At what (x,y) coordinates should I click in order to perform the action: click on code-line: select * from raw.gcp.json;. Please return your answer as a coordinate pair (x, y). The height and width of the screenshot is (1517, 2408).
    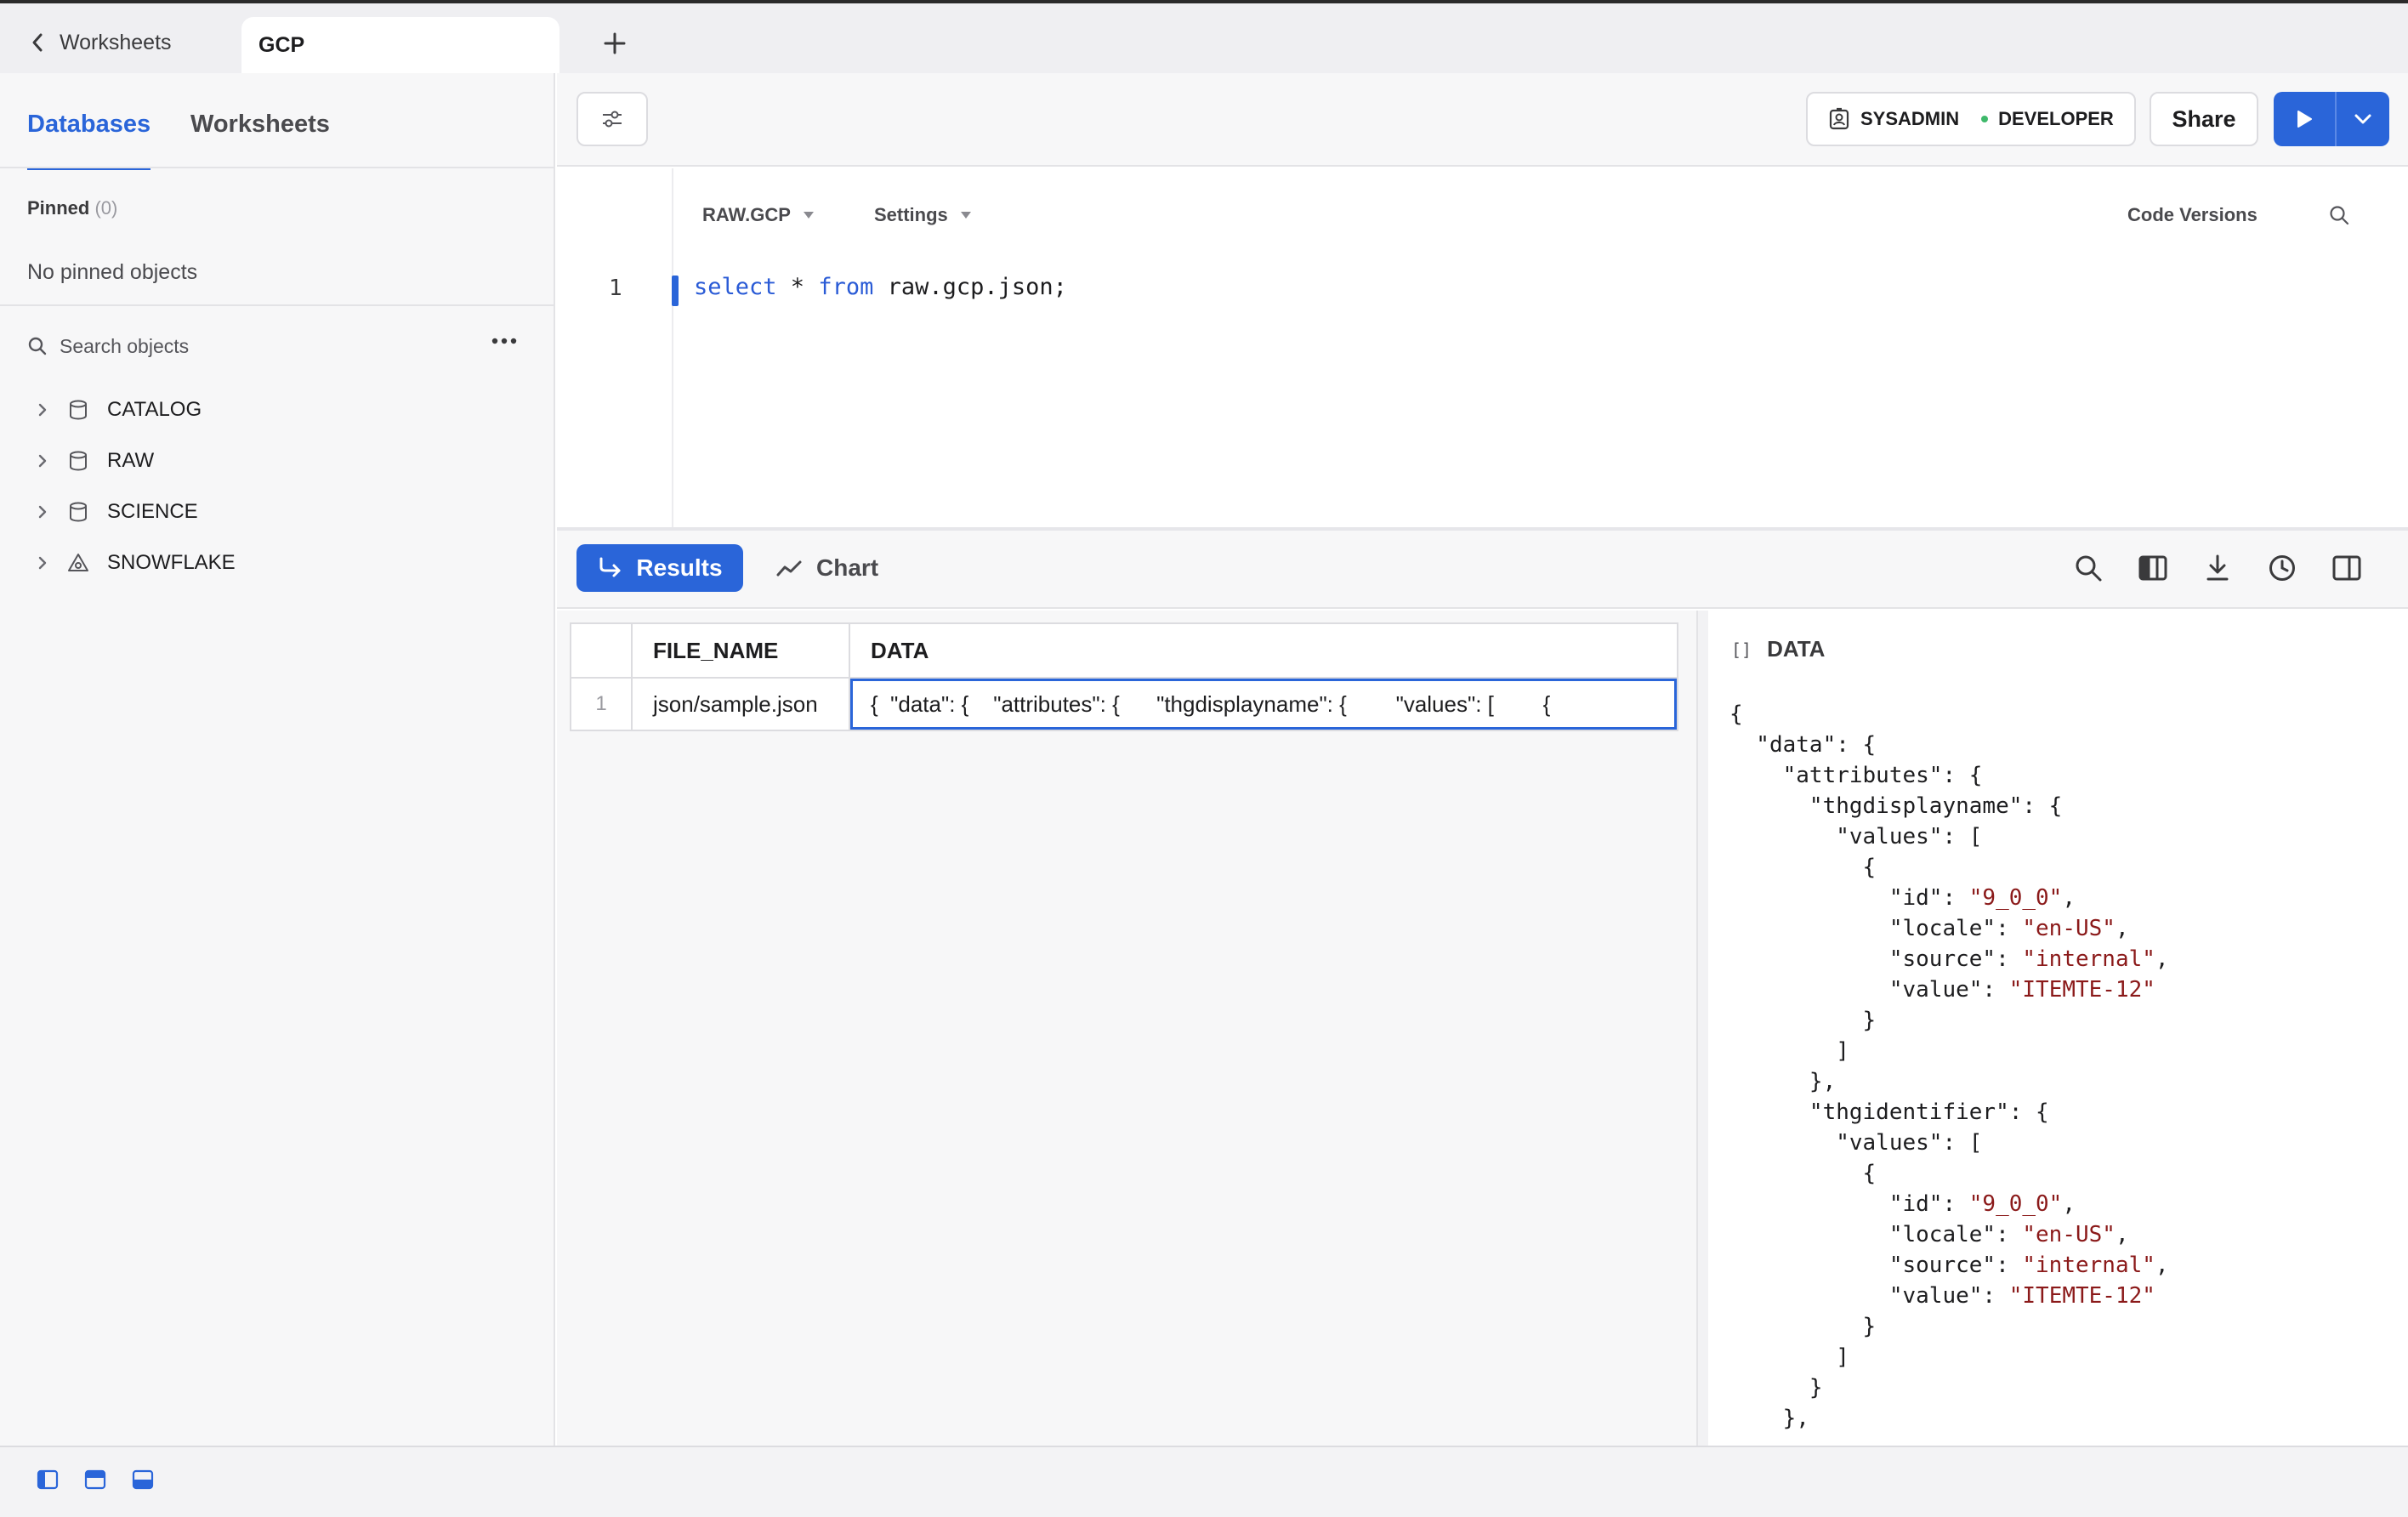
    Looking at the image, I should click on (880, 287).